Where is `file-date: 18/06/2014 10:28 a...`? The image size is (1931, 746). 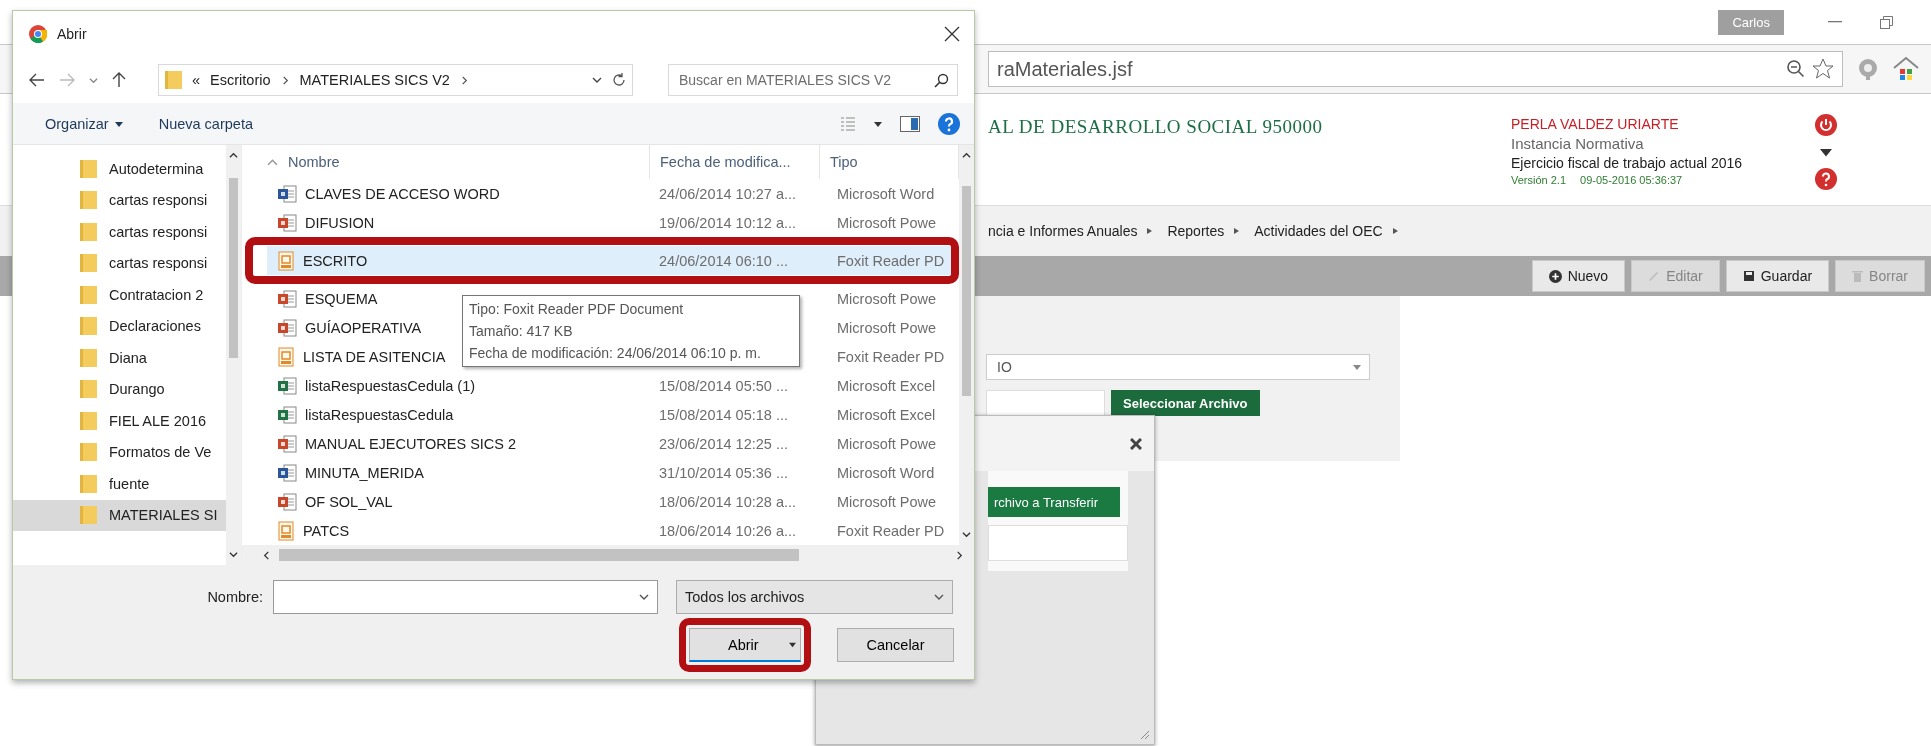 file-date: 18/06/2014 10:28 a... is located at coordinates (728, 501).